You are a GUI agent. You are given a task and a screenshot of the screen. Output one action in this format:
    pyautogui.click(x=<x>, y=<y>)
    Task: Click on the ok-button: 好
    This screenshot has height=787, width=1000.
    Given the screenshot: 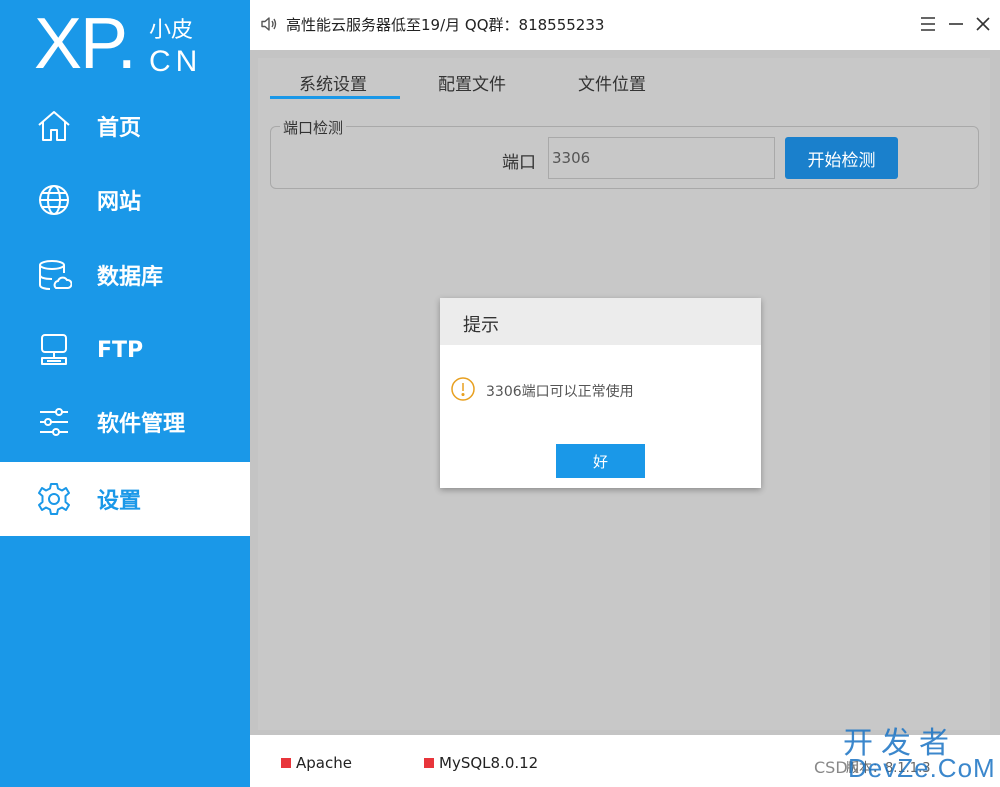 What is the action you would take?
    pyautogui.click(x=600, y=461)
    